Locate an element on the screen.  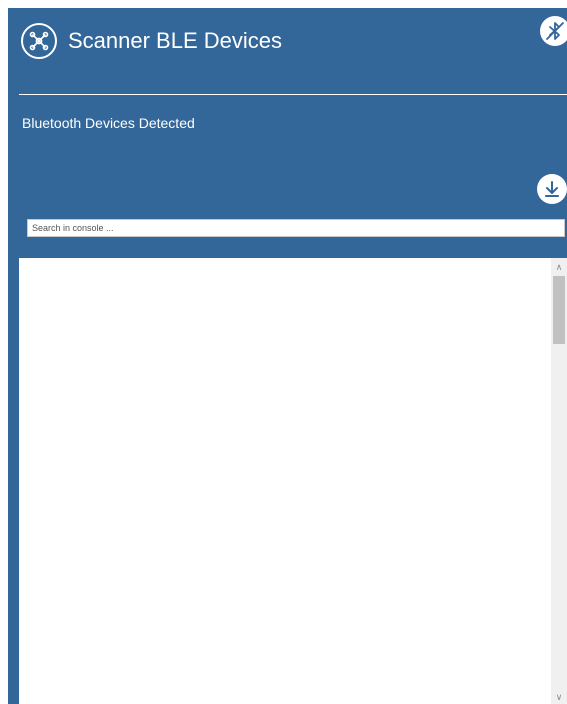
bluetooth-off-button is located at coordinates (553, 31).